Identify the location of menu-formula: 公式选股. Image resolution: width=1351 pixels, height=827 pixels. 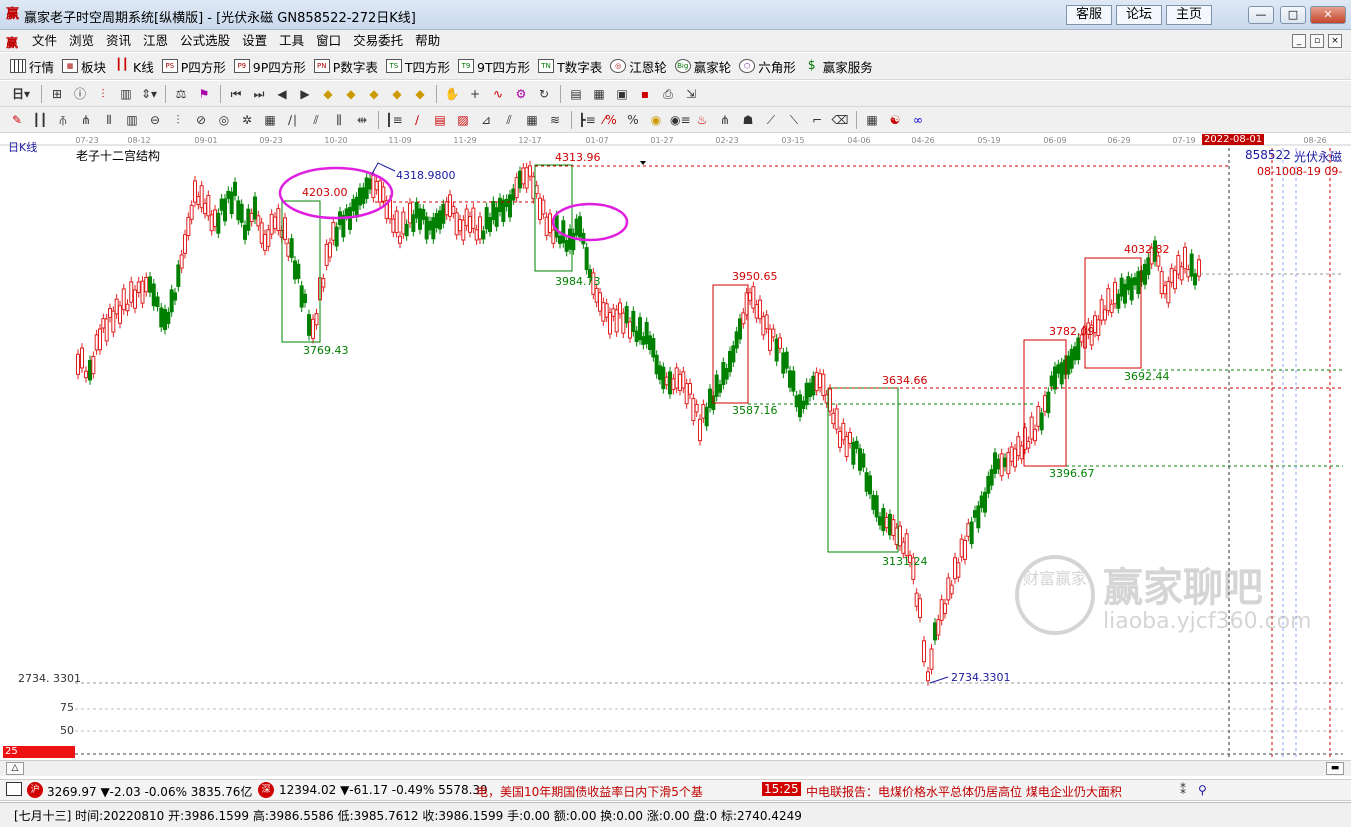
(205, 41).